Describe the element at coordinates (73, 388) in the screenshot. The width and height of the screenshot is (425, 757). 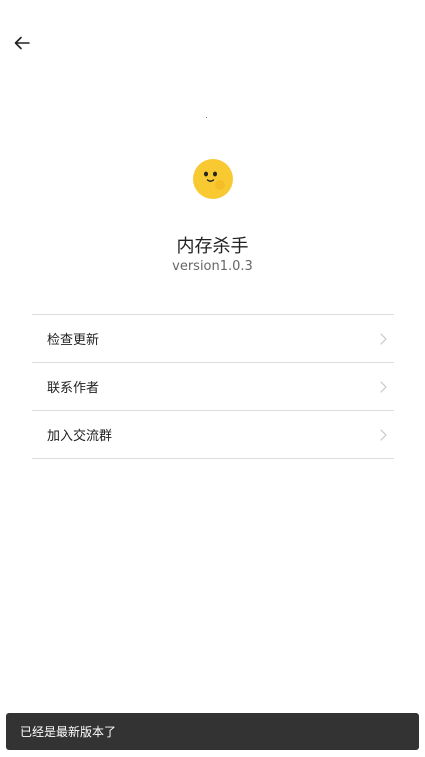
I see `menu-item-label: 联系作者` at that location.